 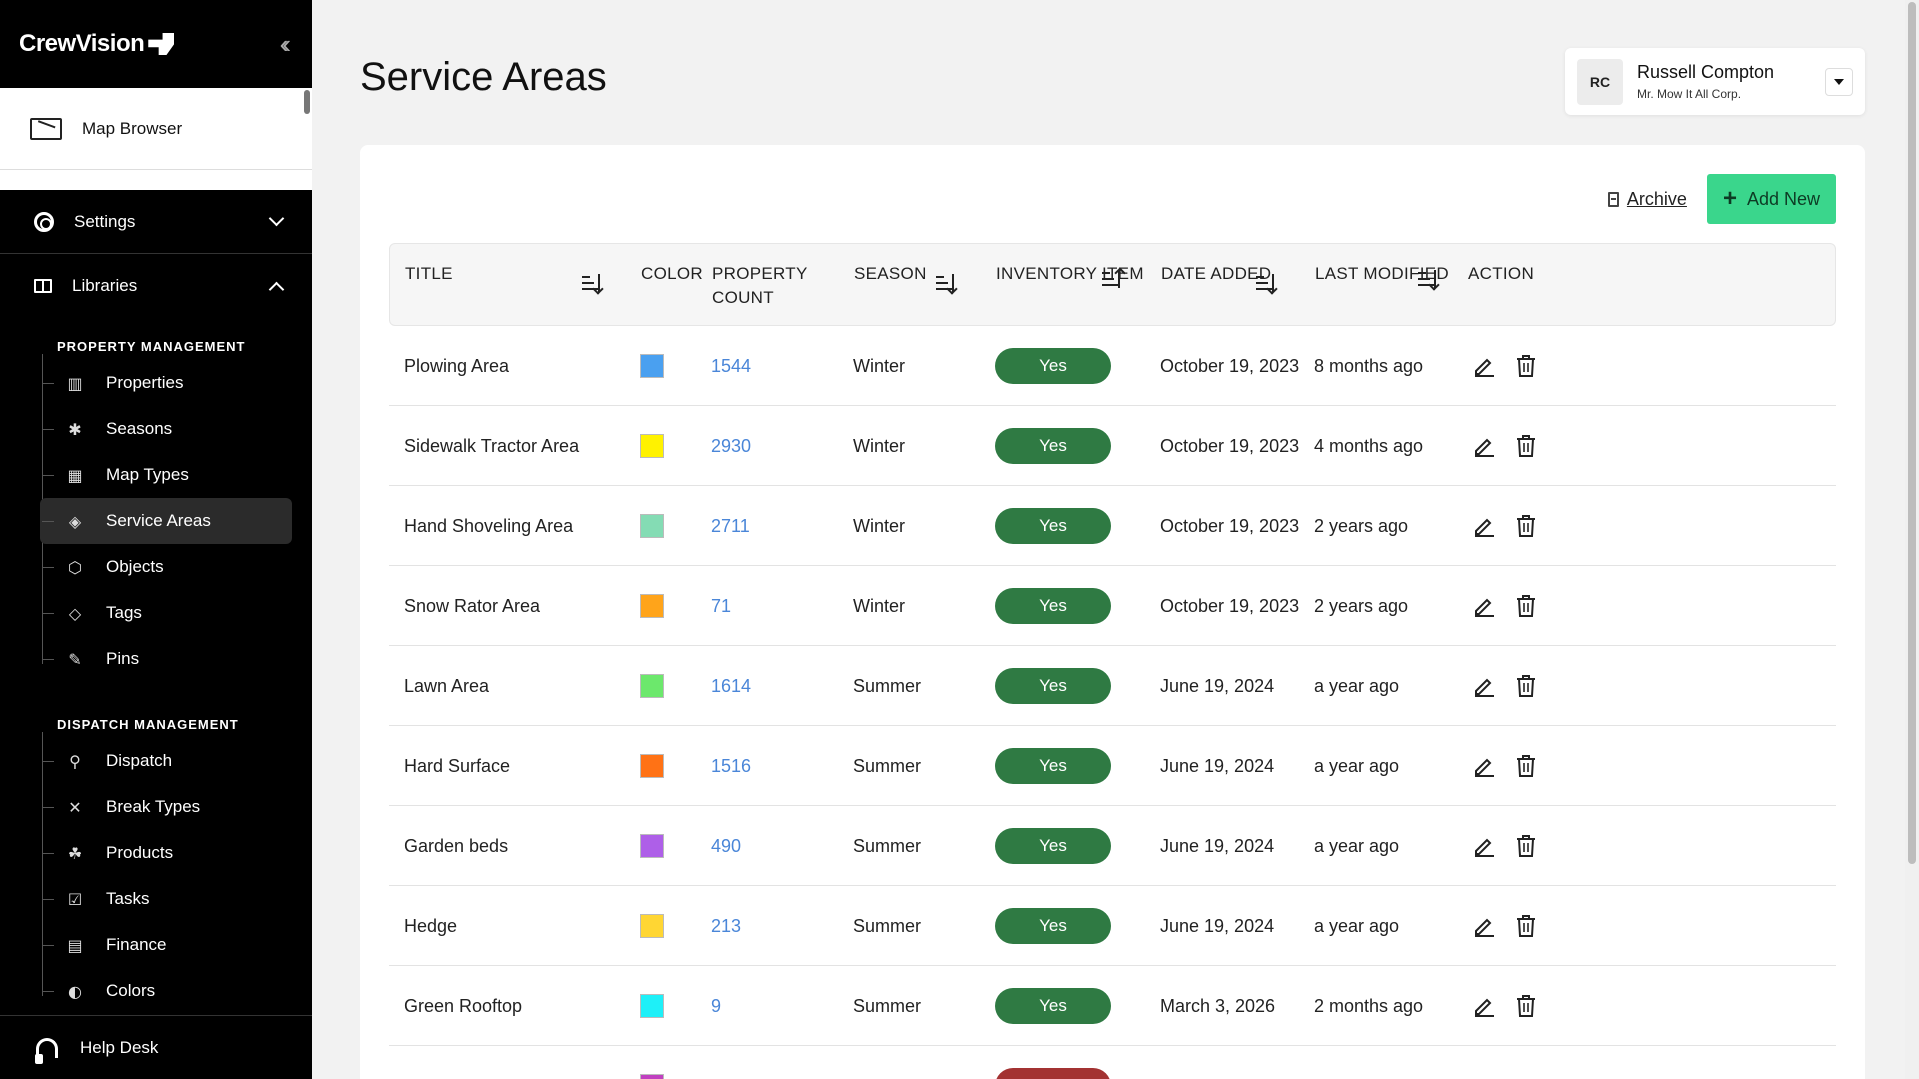 I want to click on sidebar-item-service-areas: ◈ Service Areas, so click(x=166, y=521).